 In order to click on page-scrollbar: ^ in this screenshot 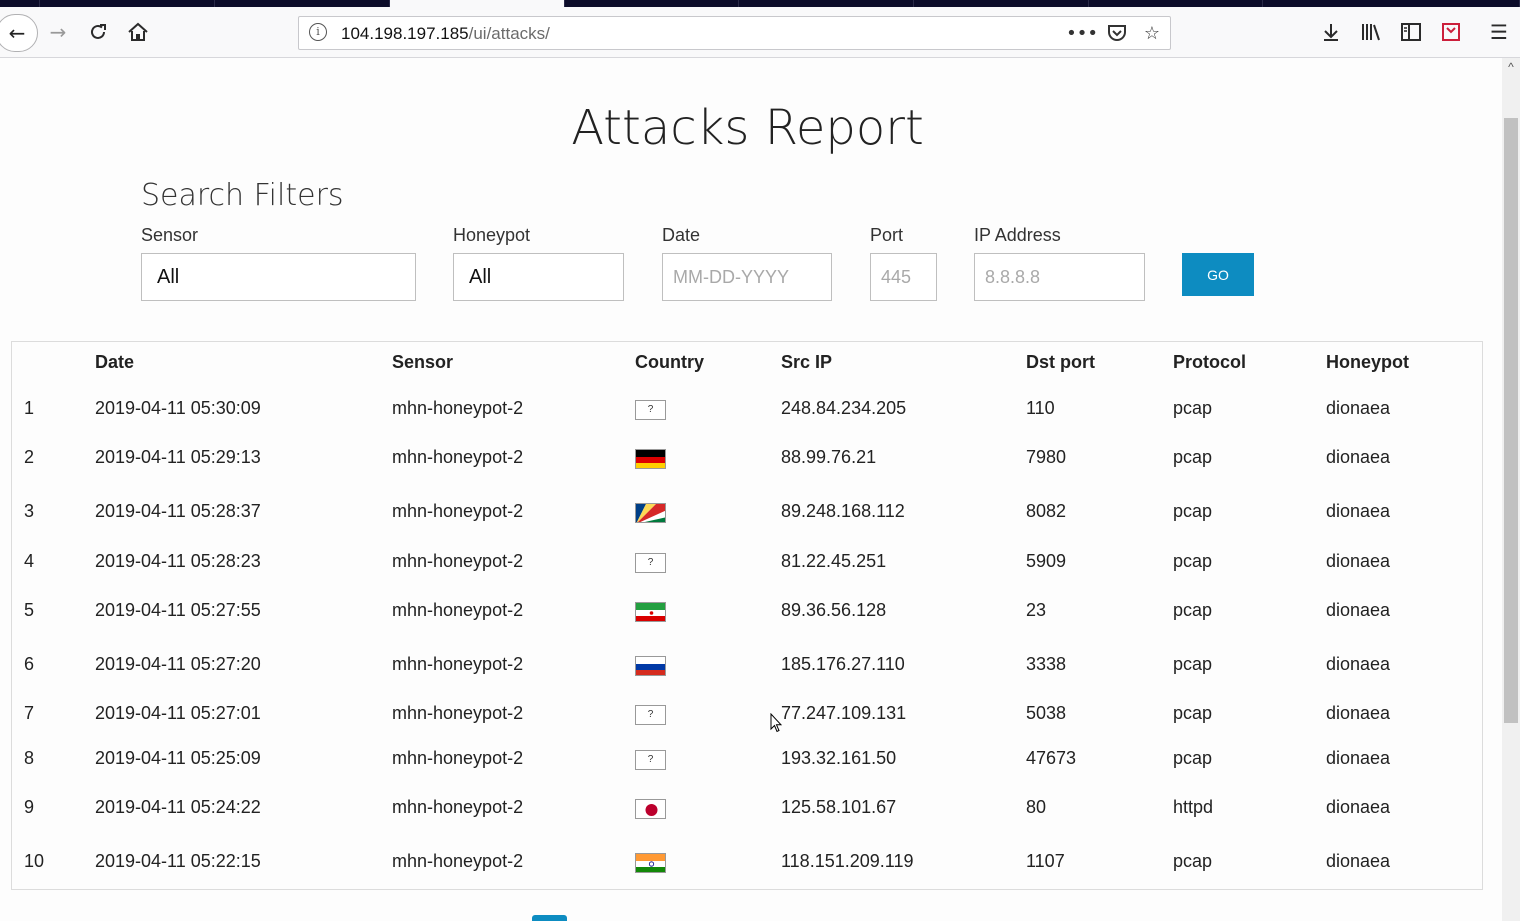, I will do `click(1511, 489)`.